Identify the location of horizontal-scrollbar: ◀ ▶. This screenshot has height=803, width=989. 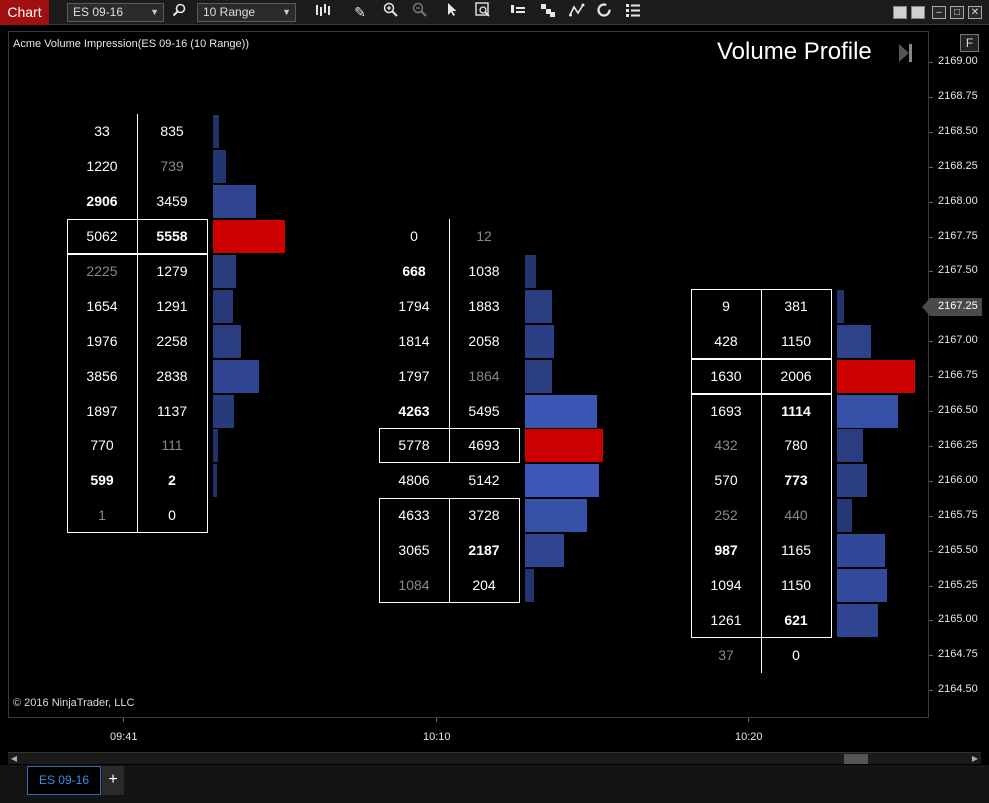
(494, 758).